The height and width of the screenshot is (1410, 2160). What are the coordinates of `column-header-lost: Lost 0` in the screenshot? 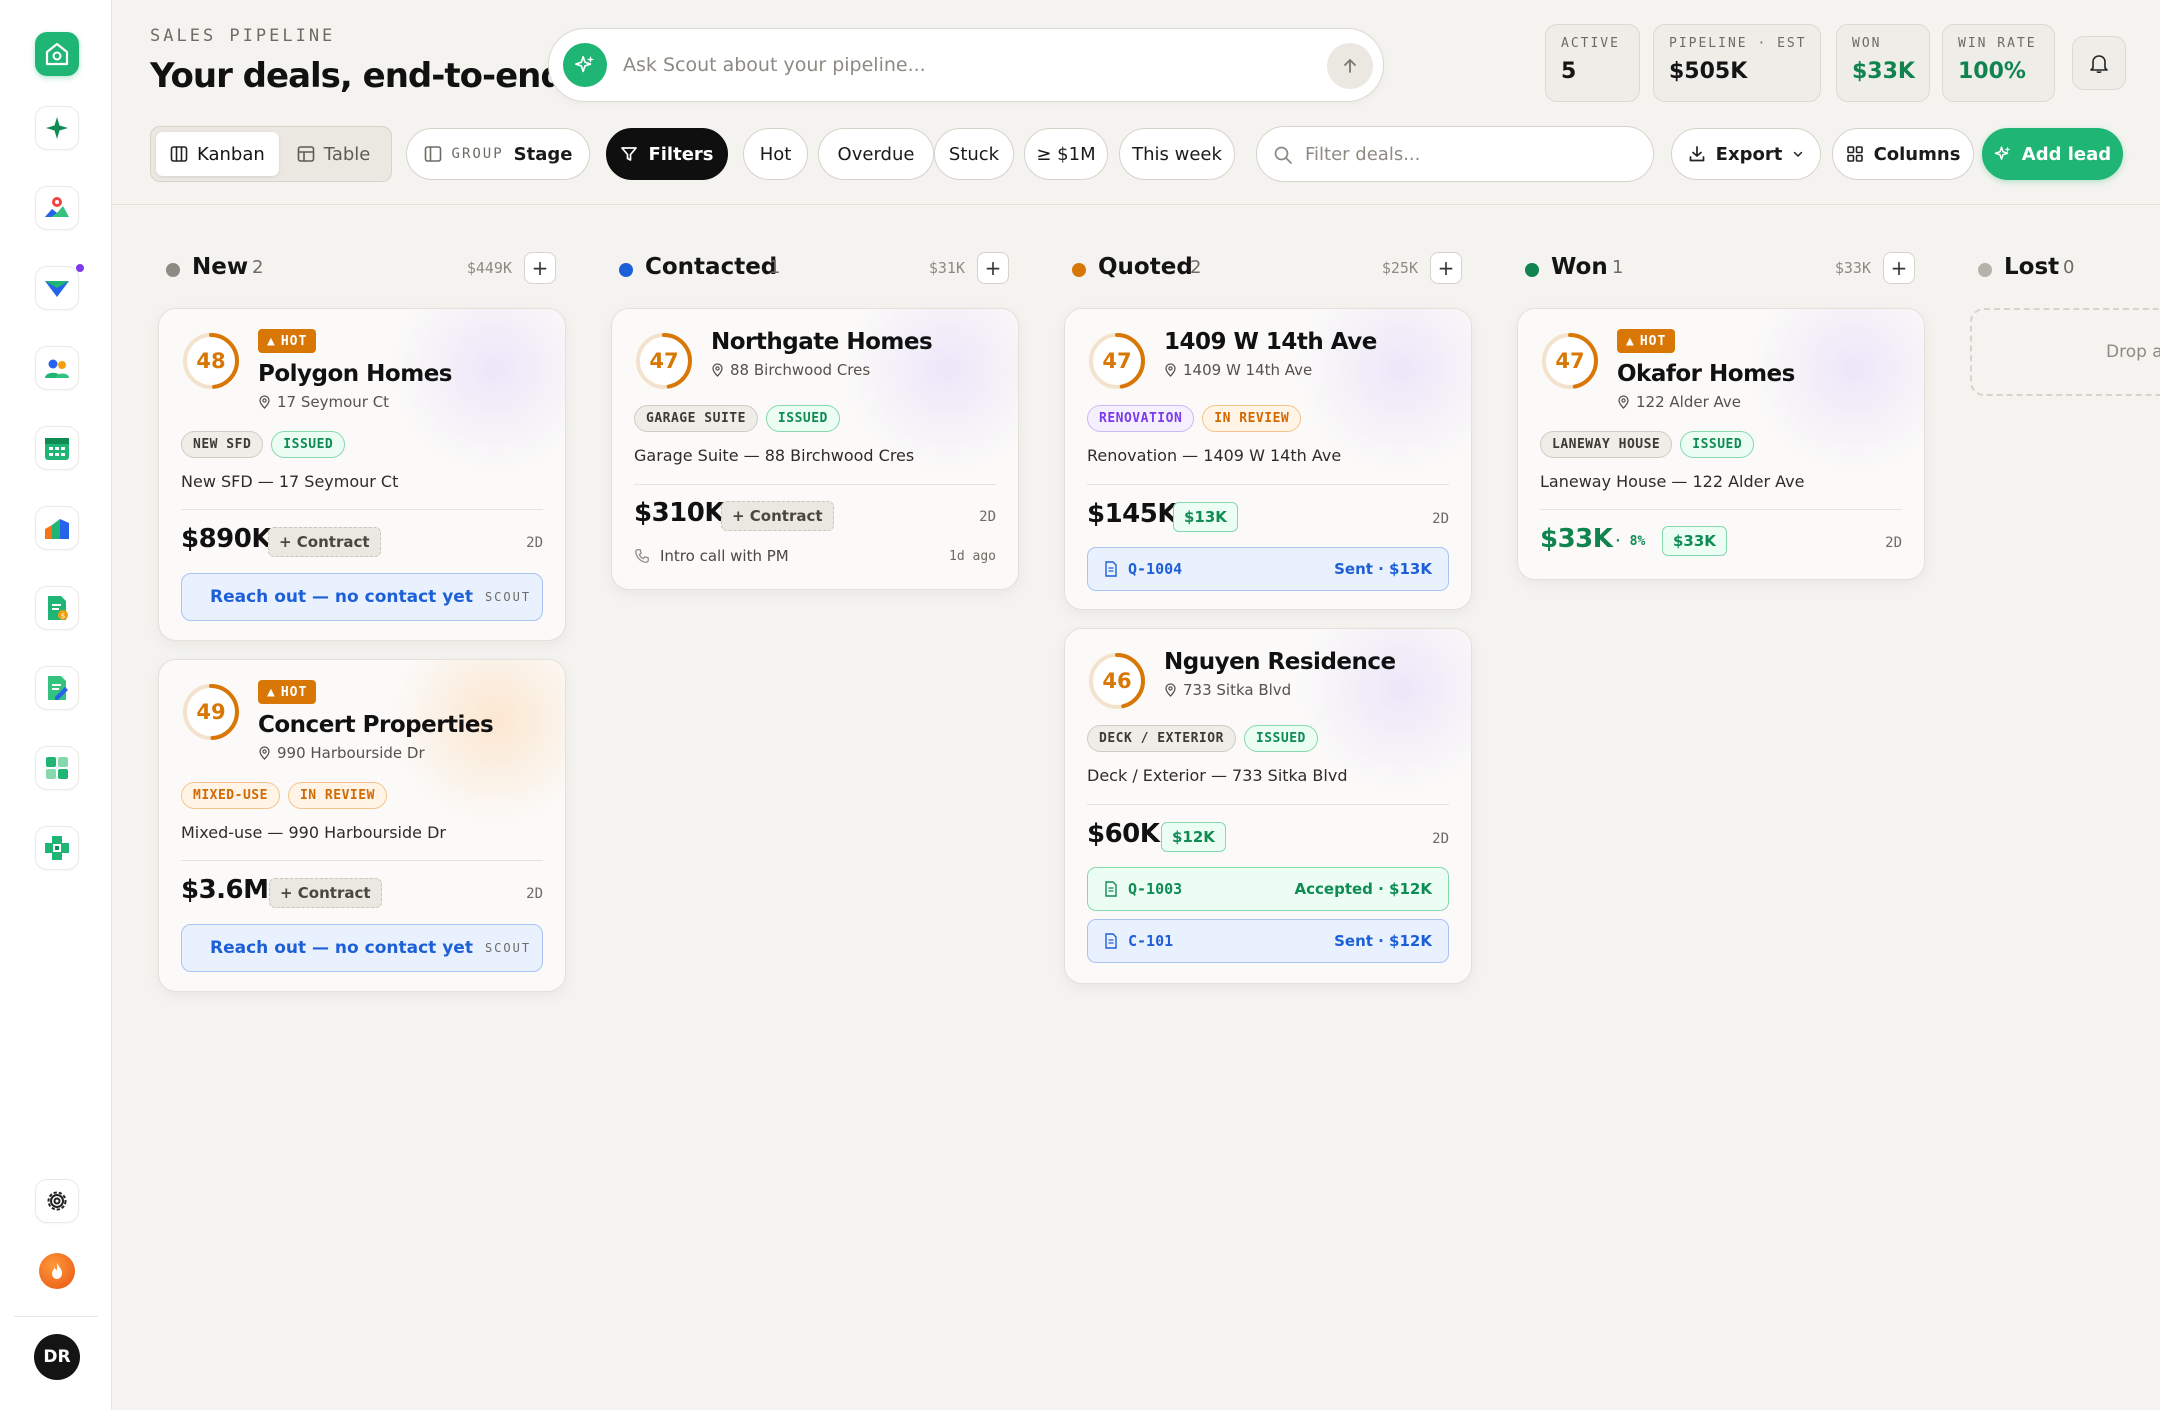 It's located at (2069, 269).